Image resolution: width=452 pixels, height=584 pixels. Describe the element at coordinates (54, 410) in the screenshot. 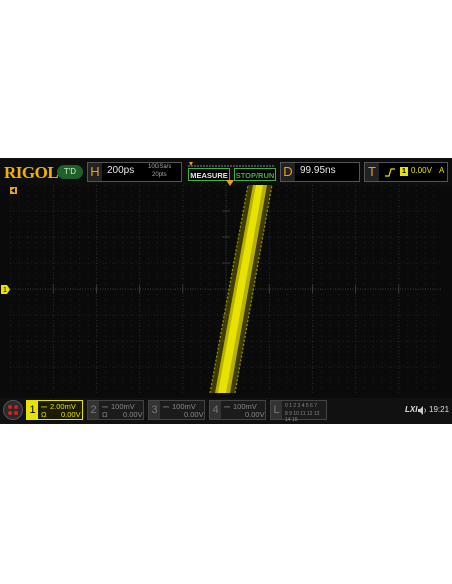

I see `channel-1-box: 1 ⎓ 2.00mV Ω 0.00V` at that location.